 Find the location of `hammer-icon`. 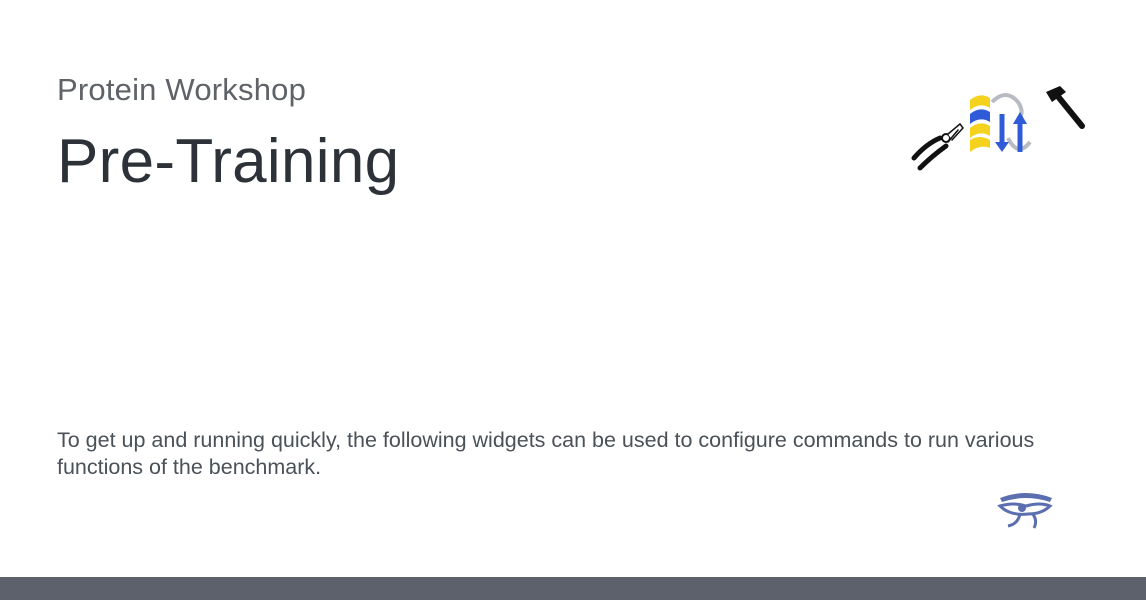

hammer-icon is located at coordinates (1065, 107).